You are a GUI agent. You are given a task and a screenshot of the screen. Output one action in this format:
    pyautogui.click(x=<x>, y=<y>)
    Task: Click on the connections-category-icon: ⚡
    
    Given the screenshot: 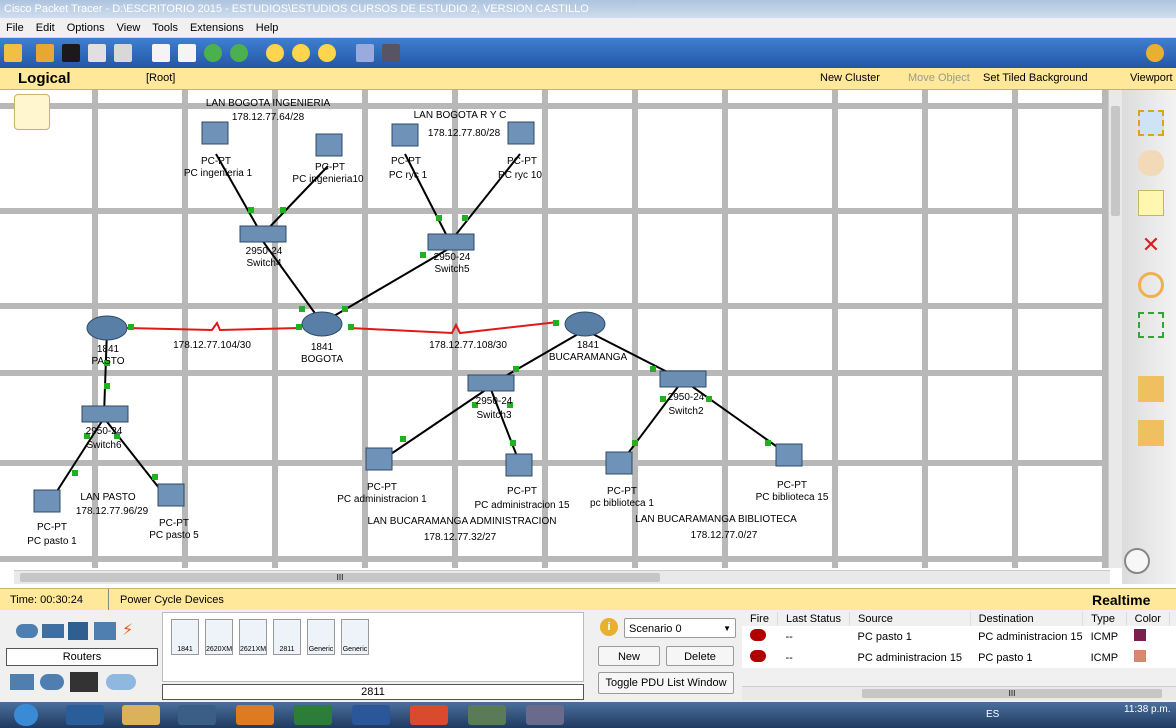 What is the action you would take?
    pyautogui.click(x=127, y=631)
    